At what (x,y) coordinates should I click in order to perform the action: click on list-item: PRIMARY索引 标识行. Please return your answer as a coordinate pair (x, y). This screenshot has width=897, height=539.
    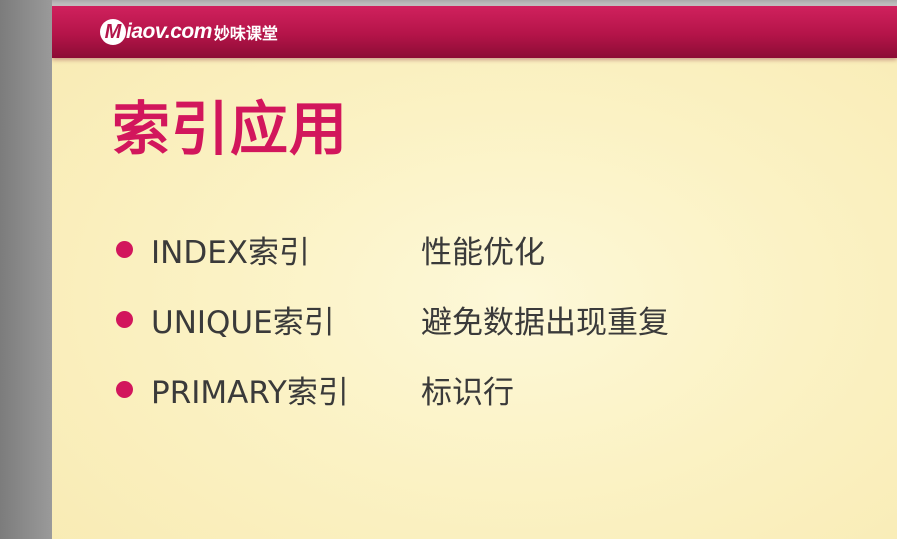
    Looking at the image, I should click on (392, 389).